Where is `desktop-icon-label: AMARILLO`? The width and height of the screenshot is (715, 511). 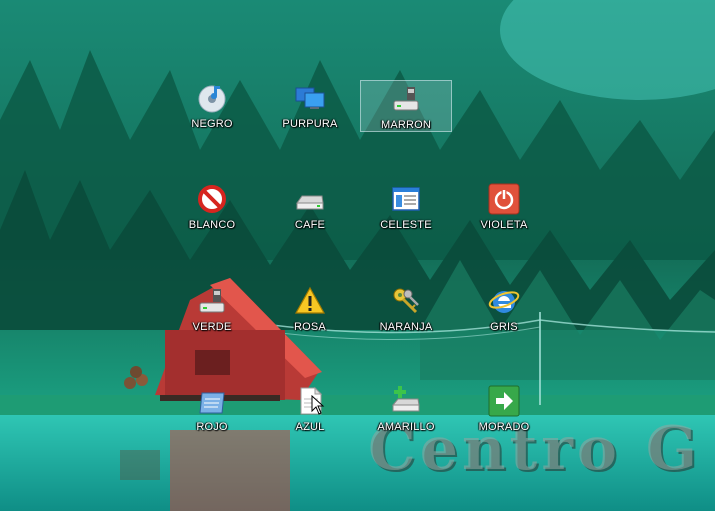
desktop-icon-label: AMARILLO is located at coordinates (406, 427).